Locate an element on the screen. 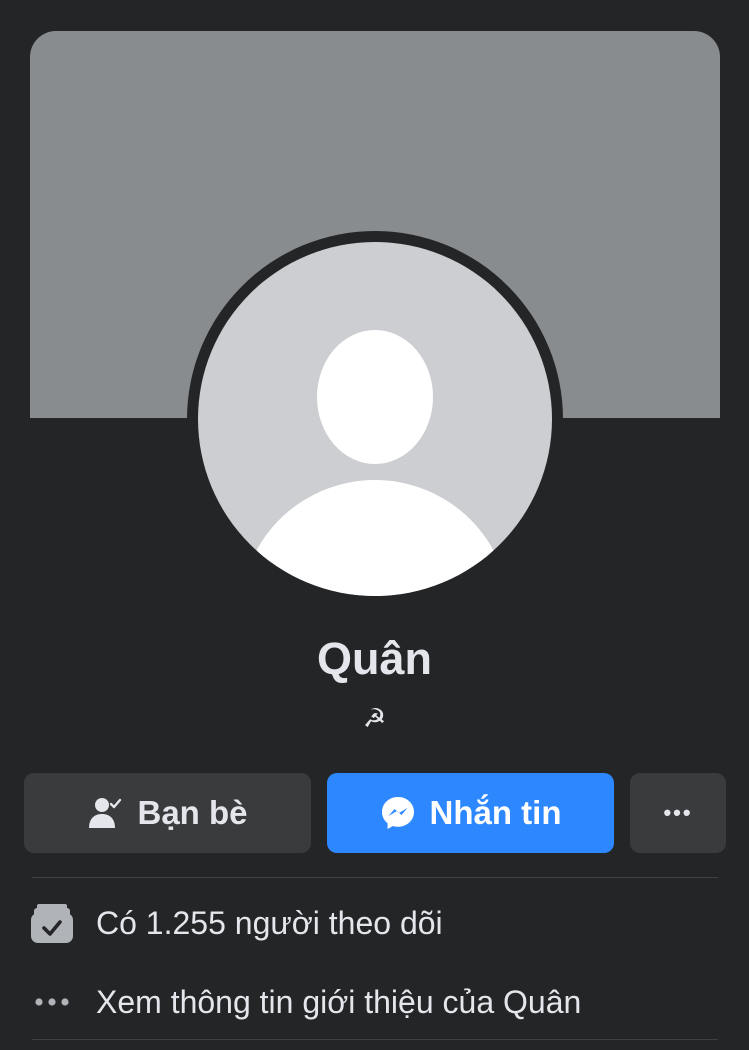  message-button: Nhắn tin is located at coordinates (470, 813).